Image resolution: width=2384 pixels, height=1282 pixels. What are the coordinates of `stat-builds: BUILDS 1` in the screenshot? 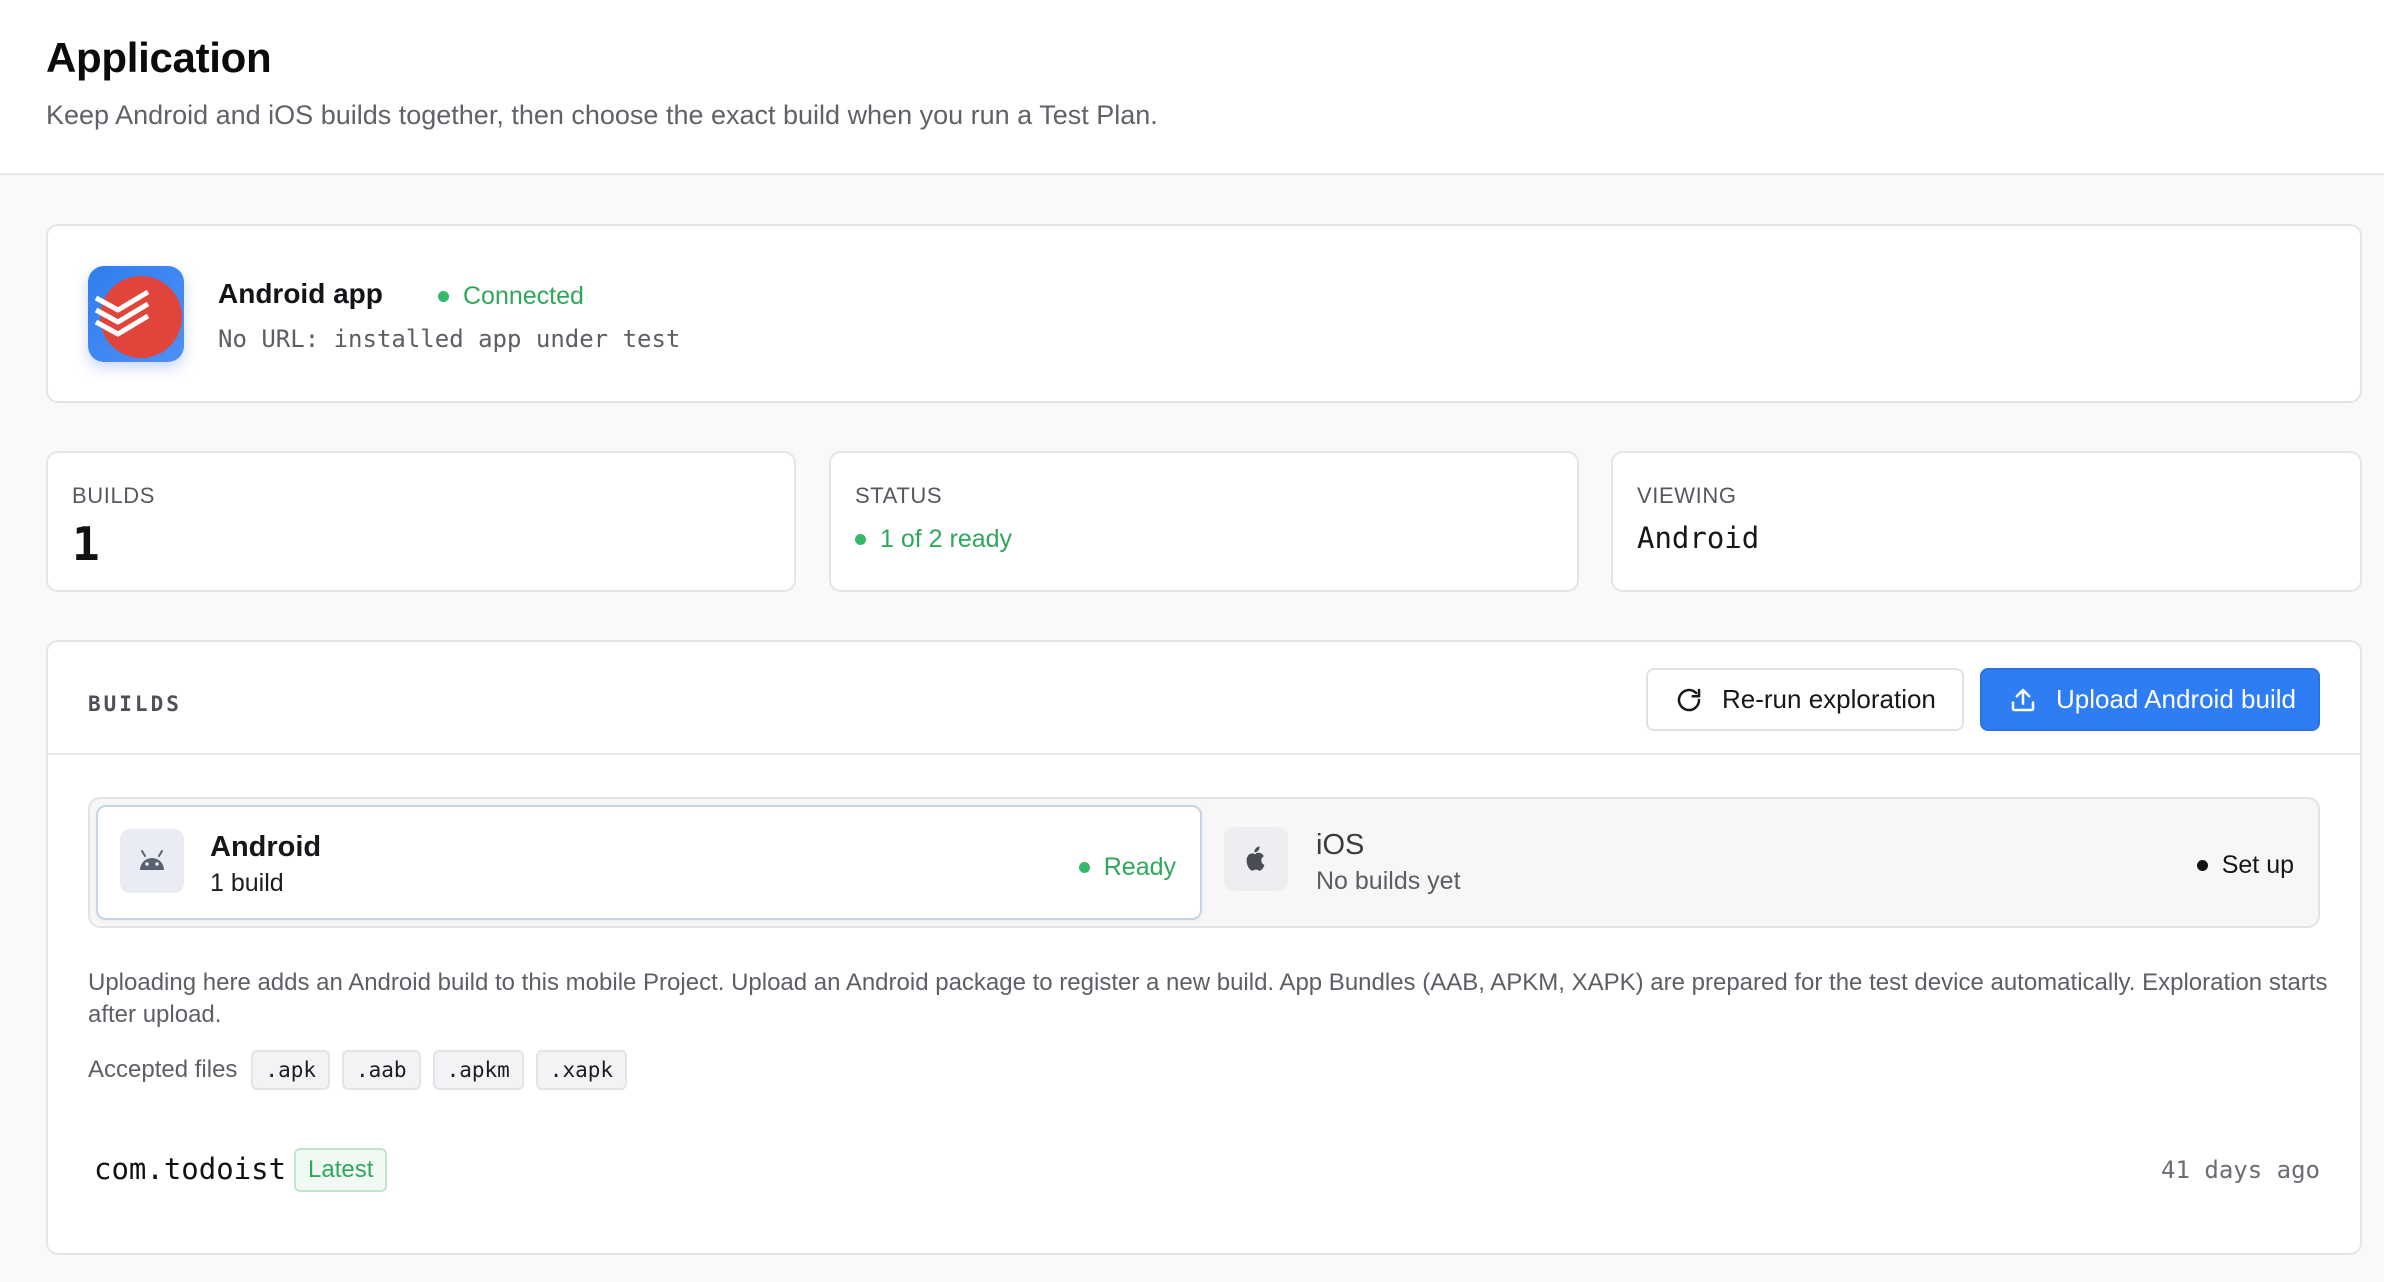 It's located at (421, 521).